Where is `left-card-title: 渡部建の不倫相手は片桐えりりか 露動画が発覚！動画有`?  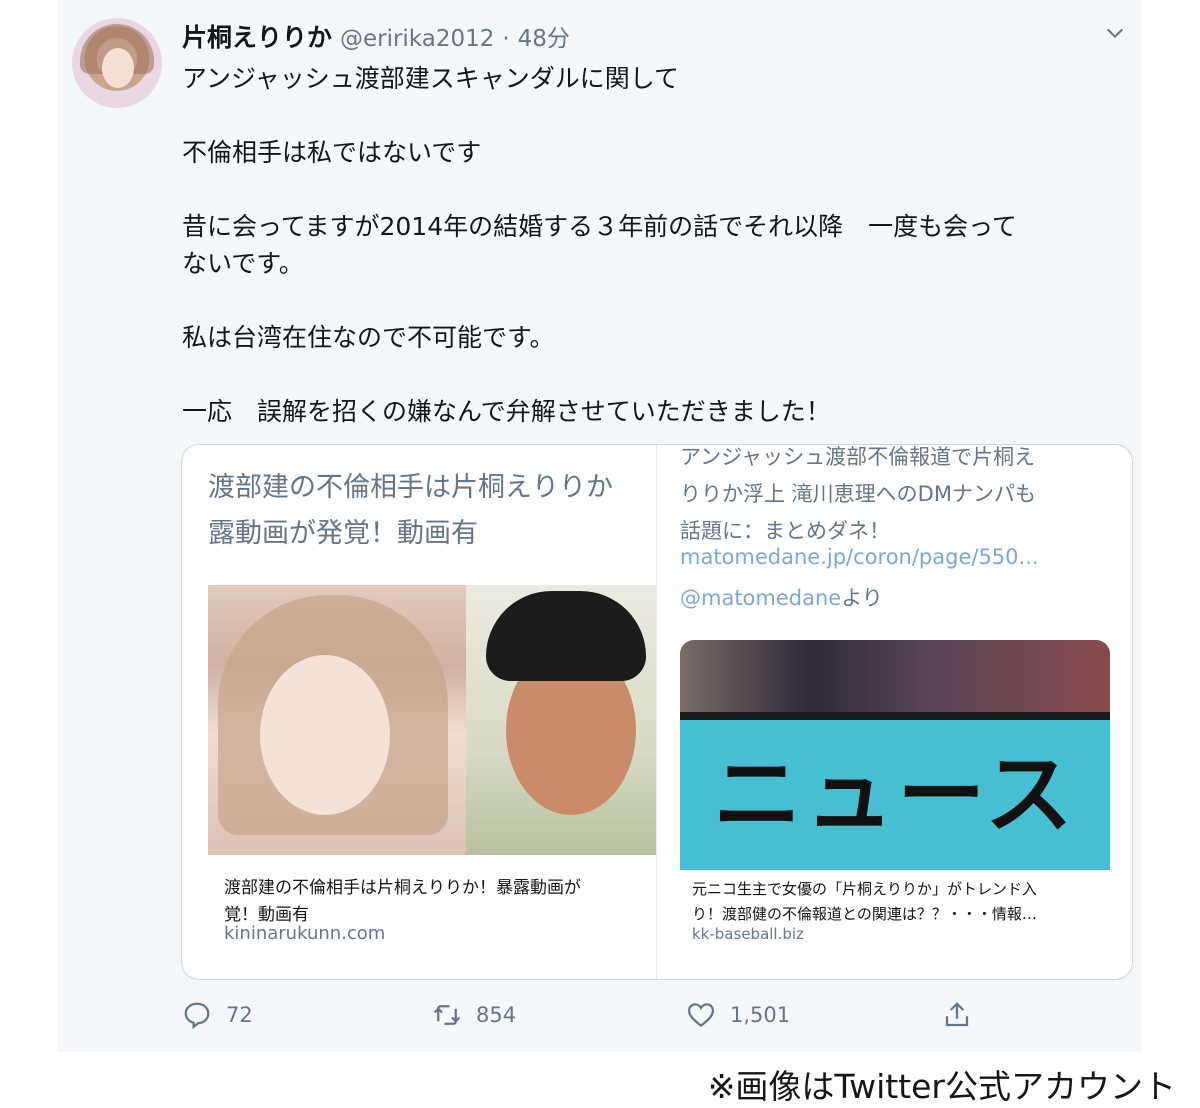 left-card-title: 渡部建の不倫相手は片桐えりりか 露動画が発覚！動画有 is located at coordinates (410, 510).